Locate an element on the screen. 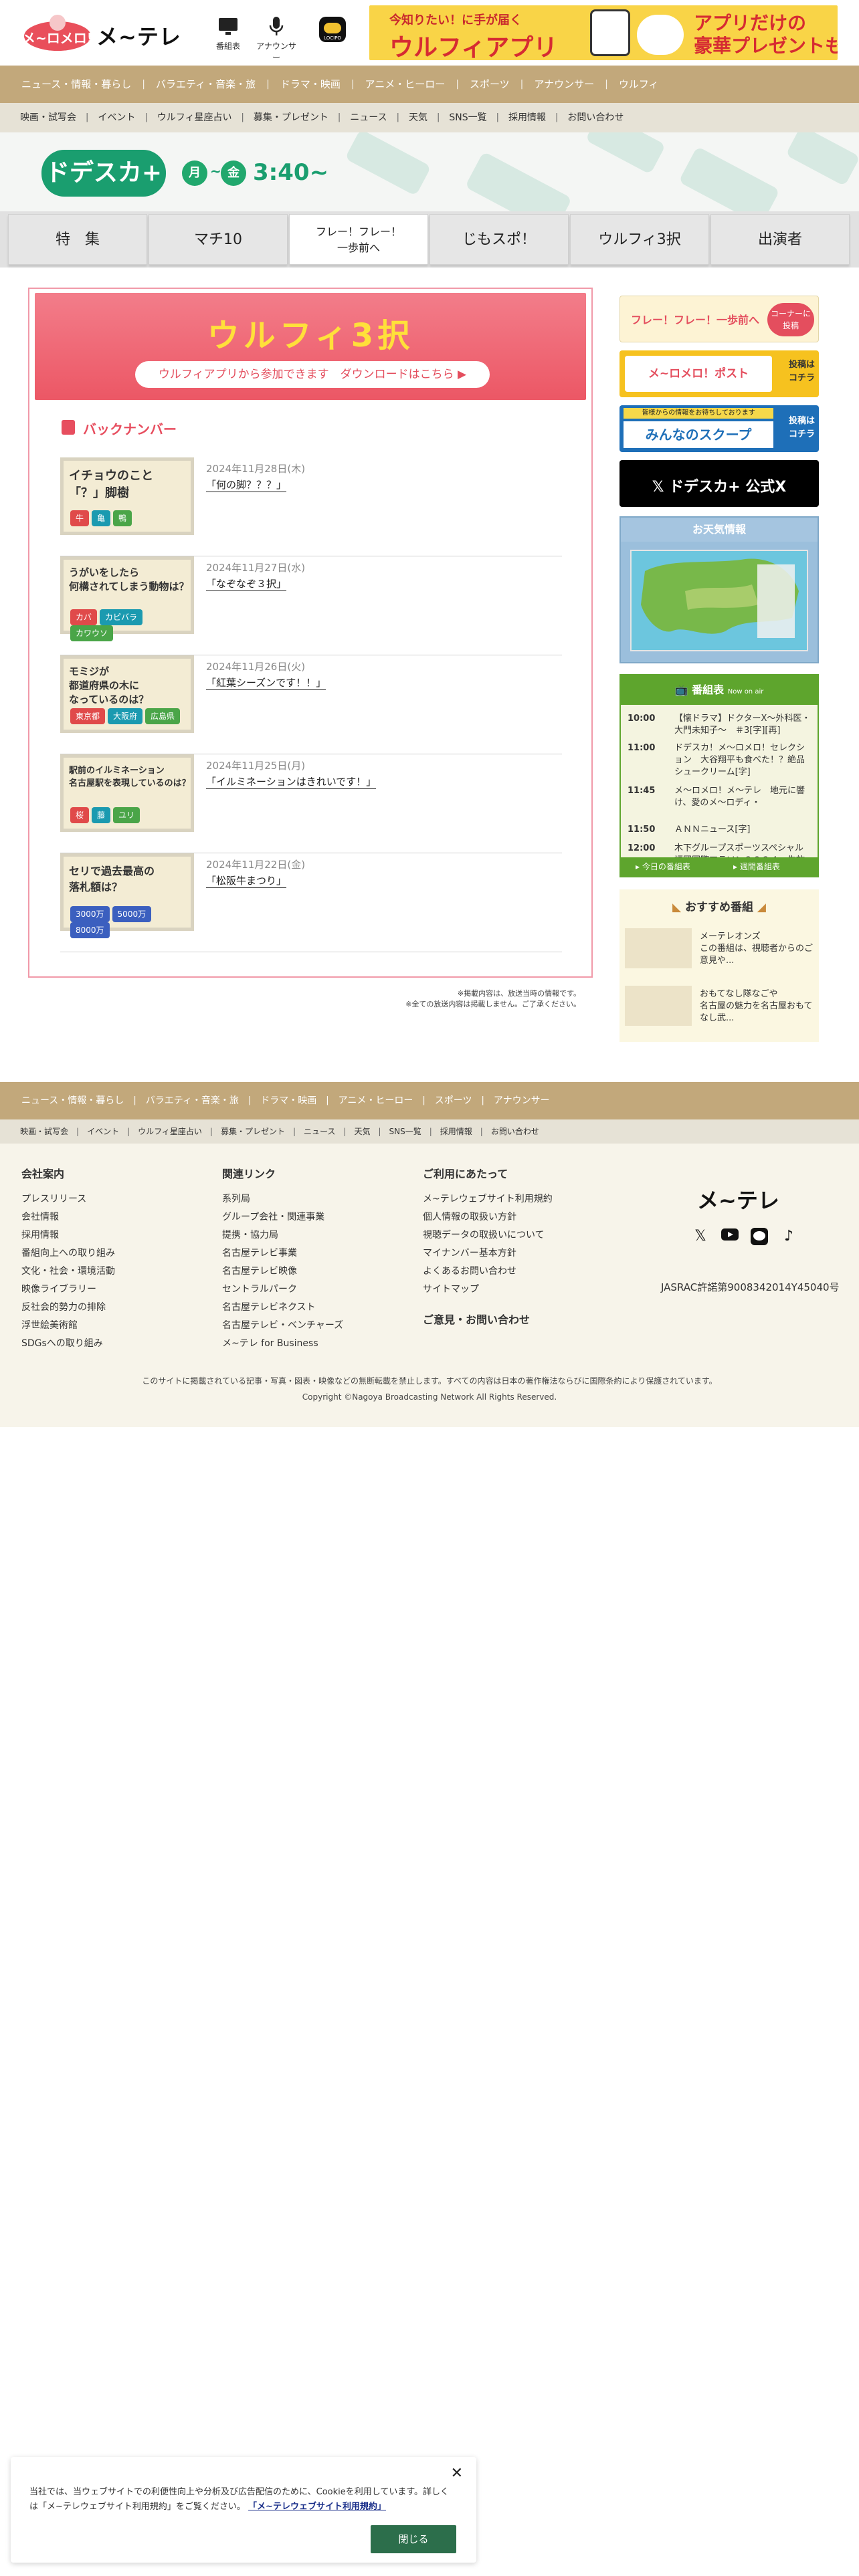 The height and width of the screenshot is (2576, 859). subnav-horoscope: ウルフィ星座占い is located at coordinates (195, 117).